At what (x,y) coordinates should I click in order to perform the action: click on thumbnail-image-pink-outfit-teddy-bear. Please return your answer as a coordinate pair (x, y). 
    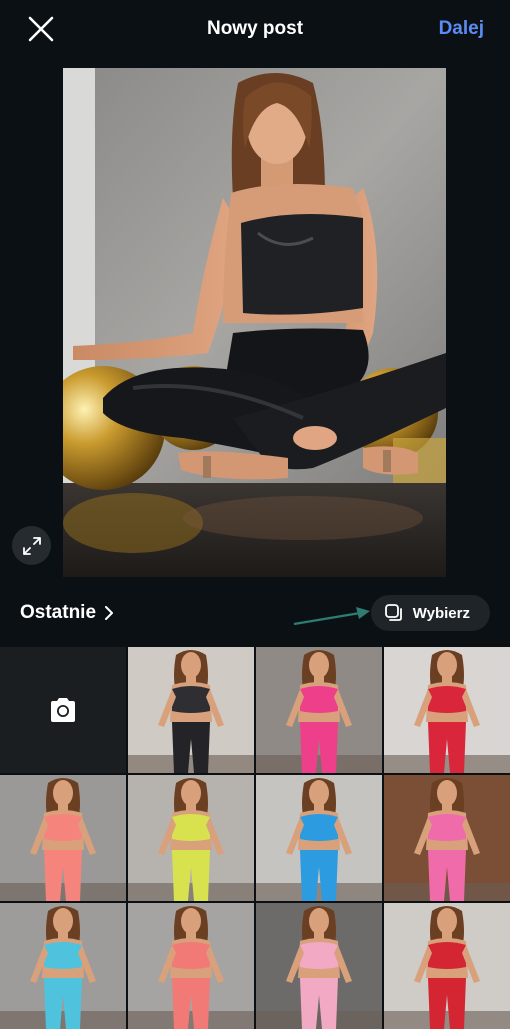
    Looking at the image, I should click on (447, 838).